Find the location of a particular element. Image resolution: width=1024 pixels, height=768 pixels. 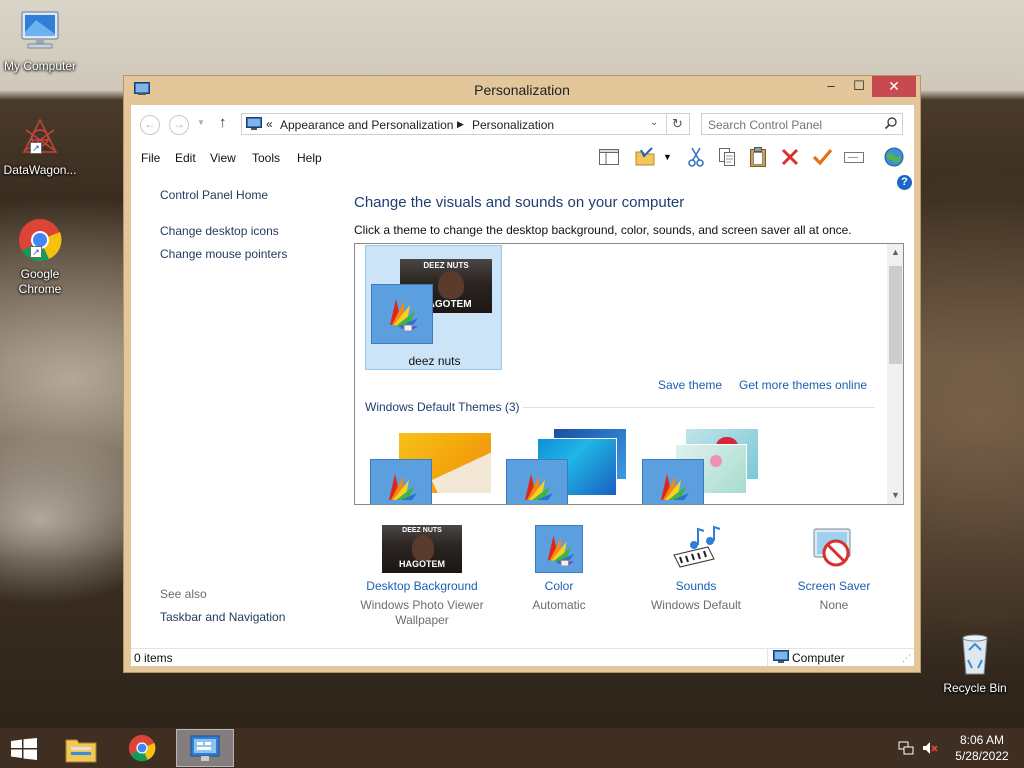

taskbar-file-explorer is located at coordinates (81, 748).